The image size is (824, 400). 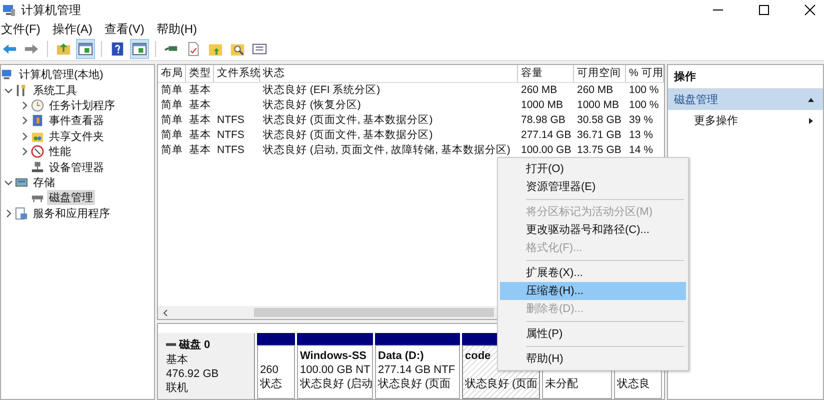 What do you see at coordinates (321, 90) in the screenshot?
I see `table-cell: 状态良好 (EFI 系统分区)` at bounding box center [321, 90].